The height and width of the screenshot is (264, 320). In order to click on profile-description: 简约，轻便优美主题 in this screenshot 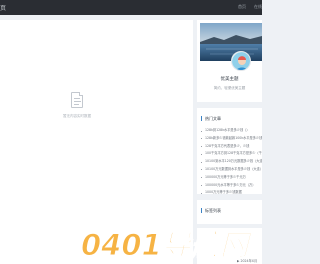, I will do `click(229, 88)`.